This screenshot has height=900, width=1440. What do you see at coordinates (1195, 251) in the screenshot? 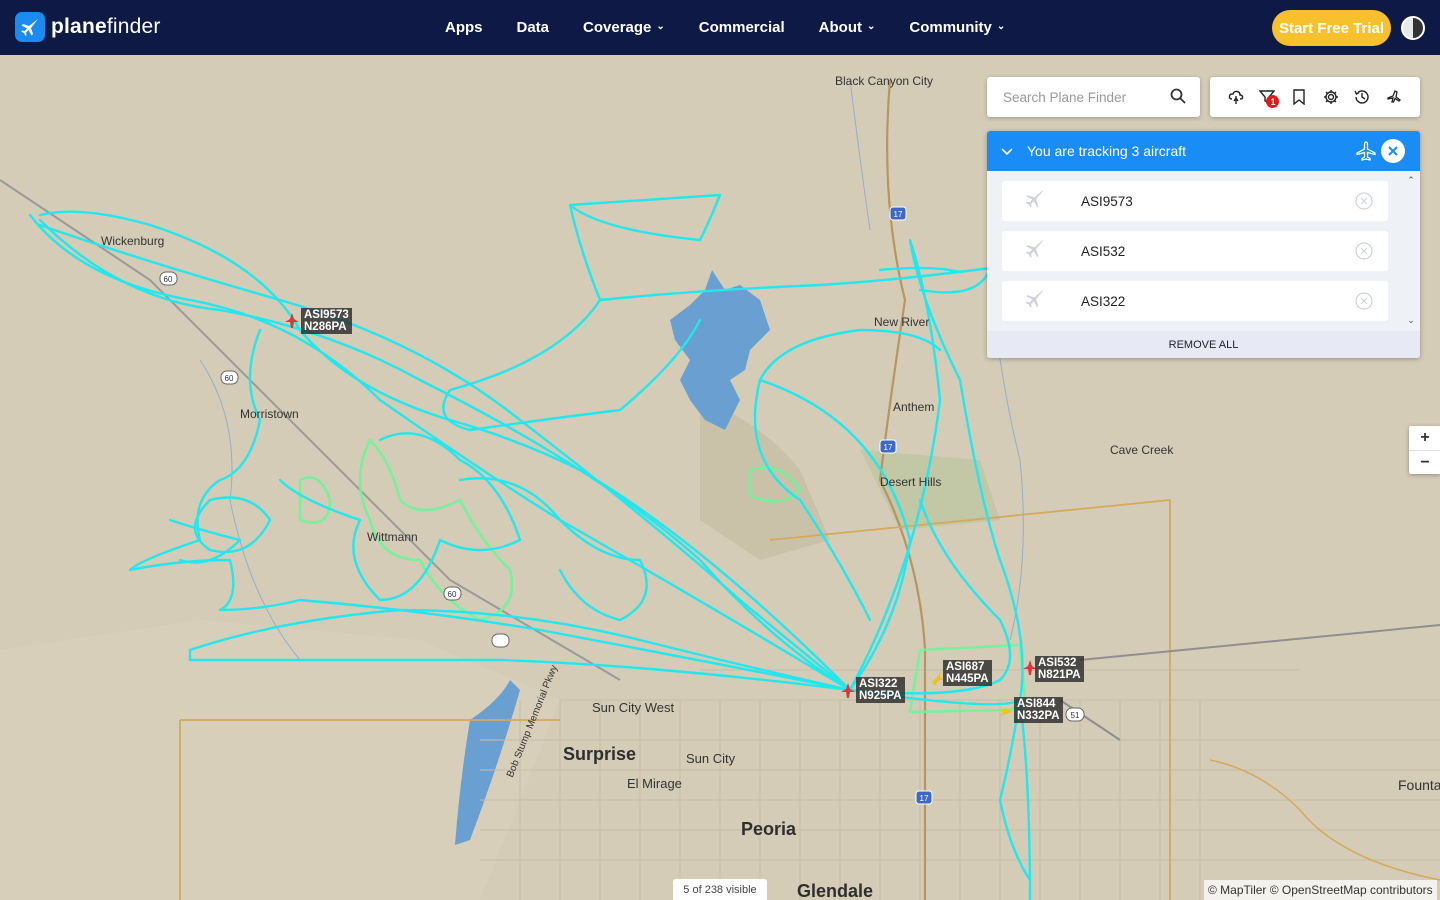
I see `tracked-aircraft-row: ASI532` at bounding box center [1195, 251].